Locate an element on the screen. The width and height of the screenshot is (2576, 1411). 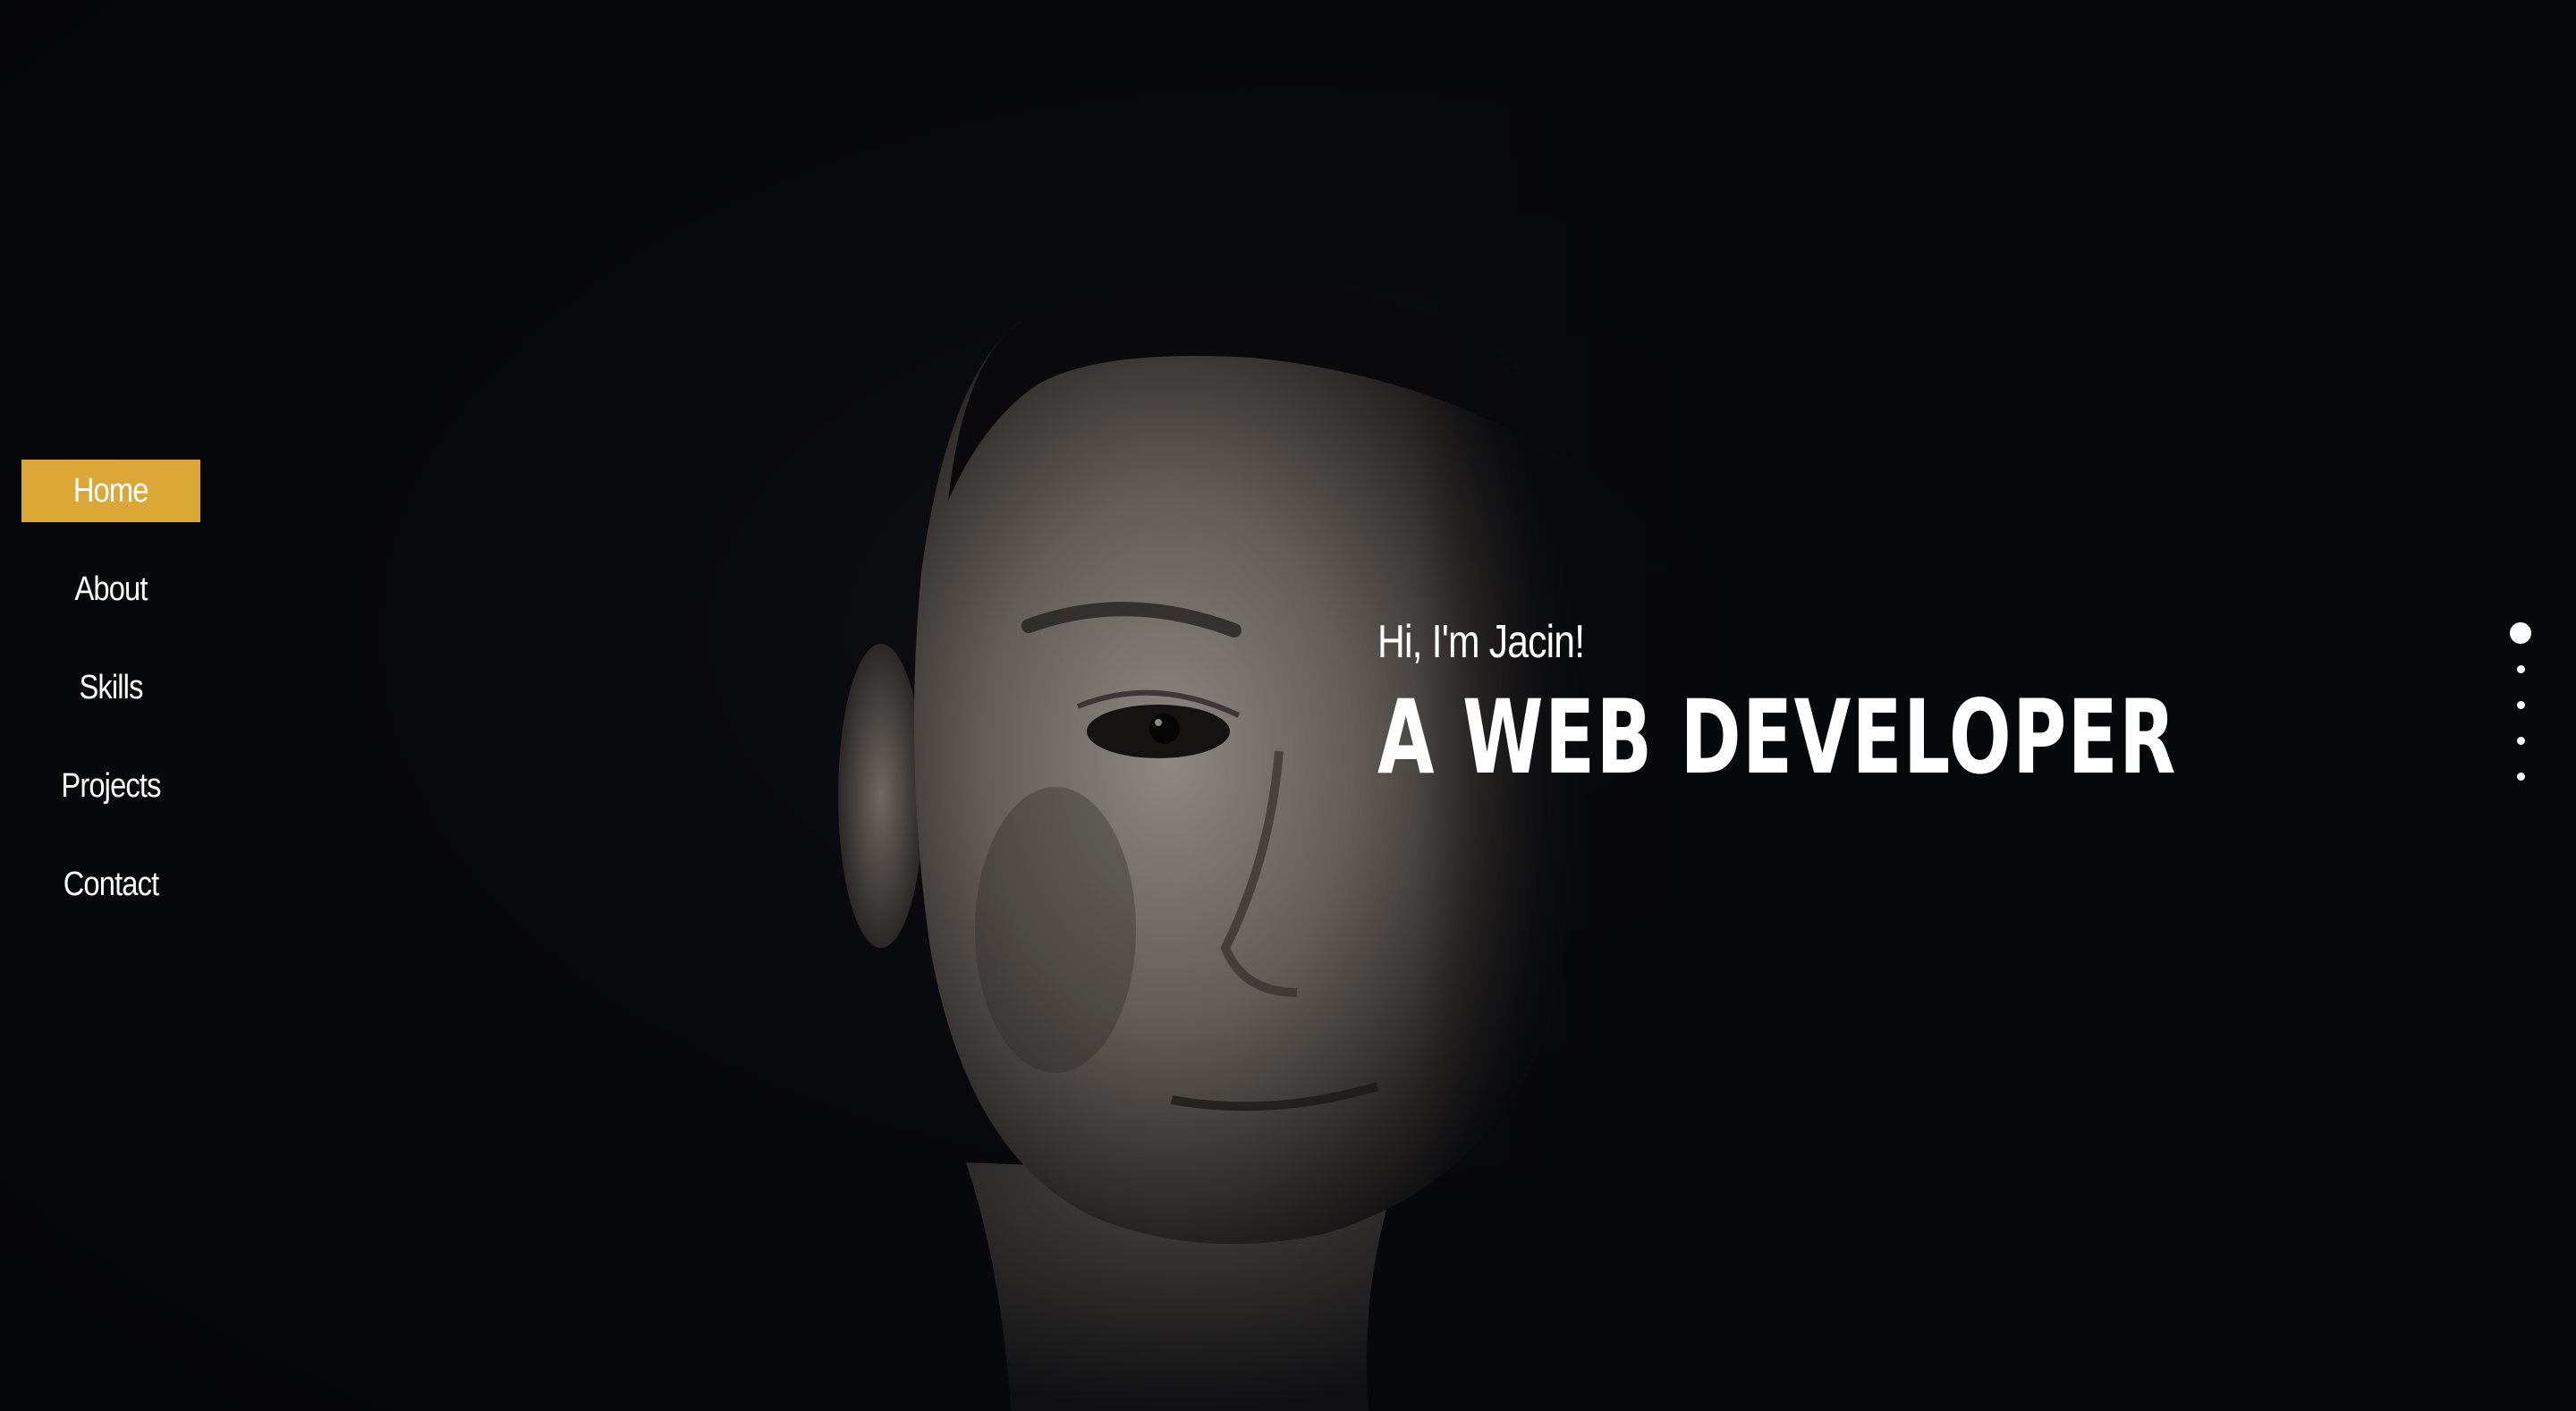
nav-item-label: Skills is located at coordinates (111, 687).